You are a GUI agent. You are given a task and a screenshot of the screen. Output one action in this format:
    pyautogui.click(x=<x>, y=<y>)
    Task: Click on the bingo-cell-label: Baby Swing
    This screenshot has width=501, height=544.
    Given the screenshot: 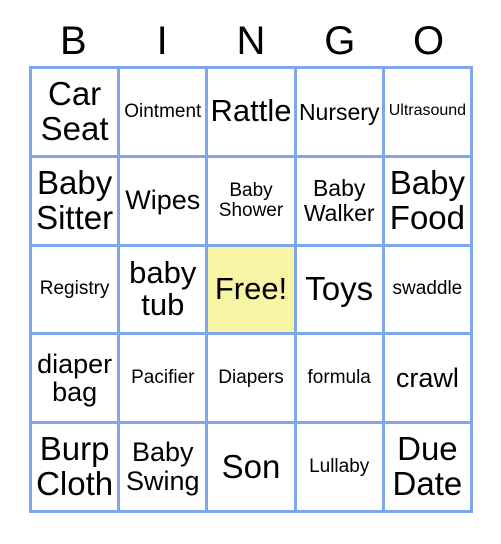 What is the action you would take?
    pyautogui.click(x=163, y=467)
    